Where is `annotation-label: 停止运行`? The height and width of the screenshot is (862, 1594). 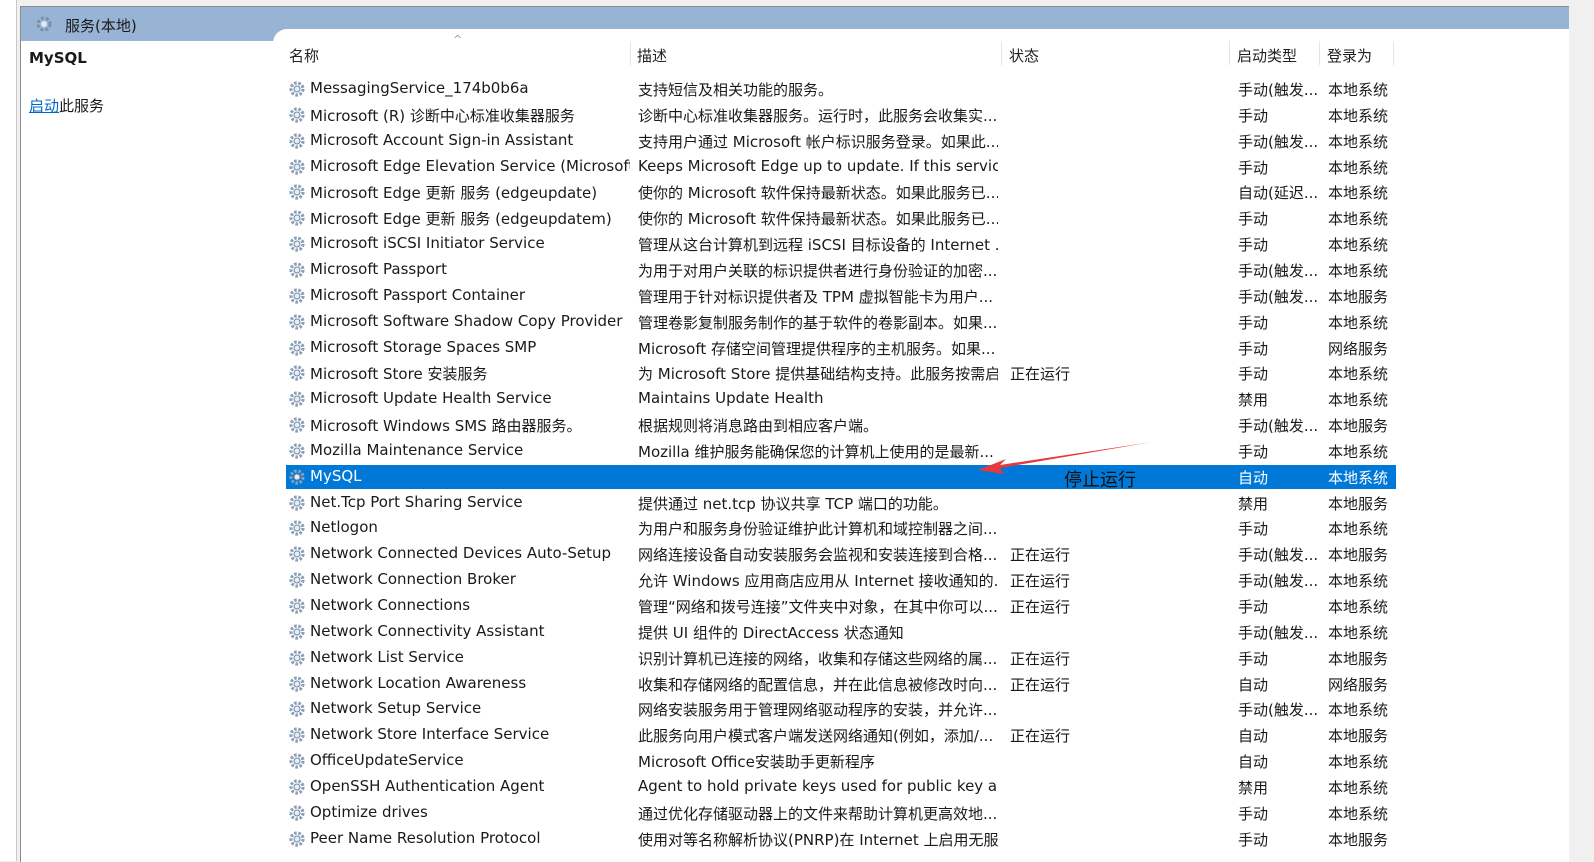 annotation-label: 停止运行 is located at coordinates (1100, 480).